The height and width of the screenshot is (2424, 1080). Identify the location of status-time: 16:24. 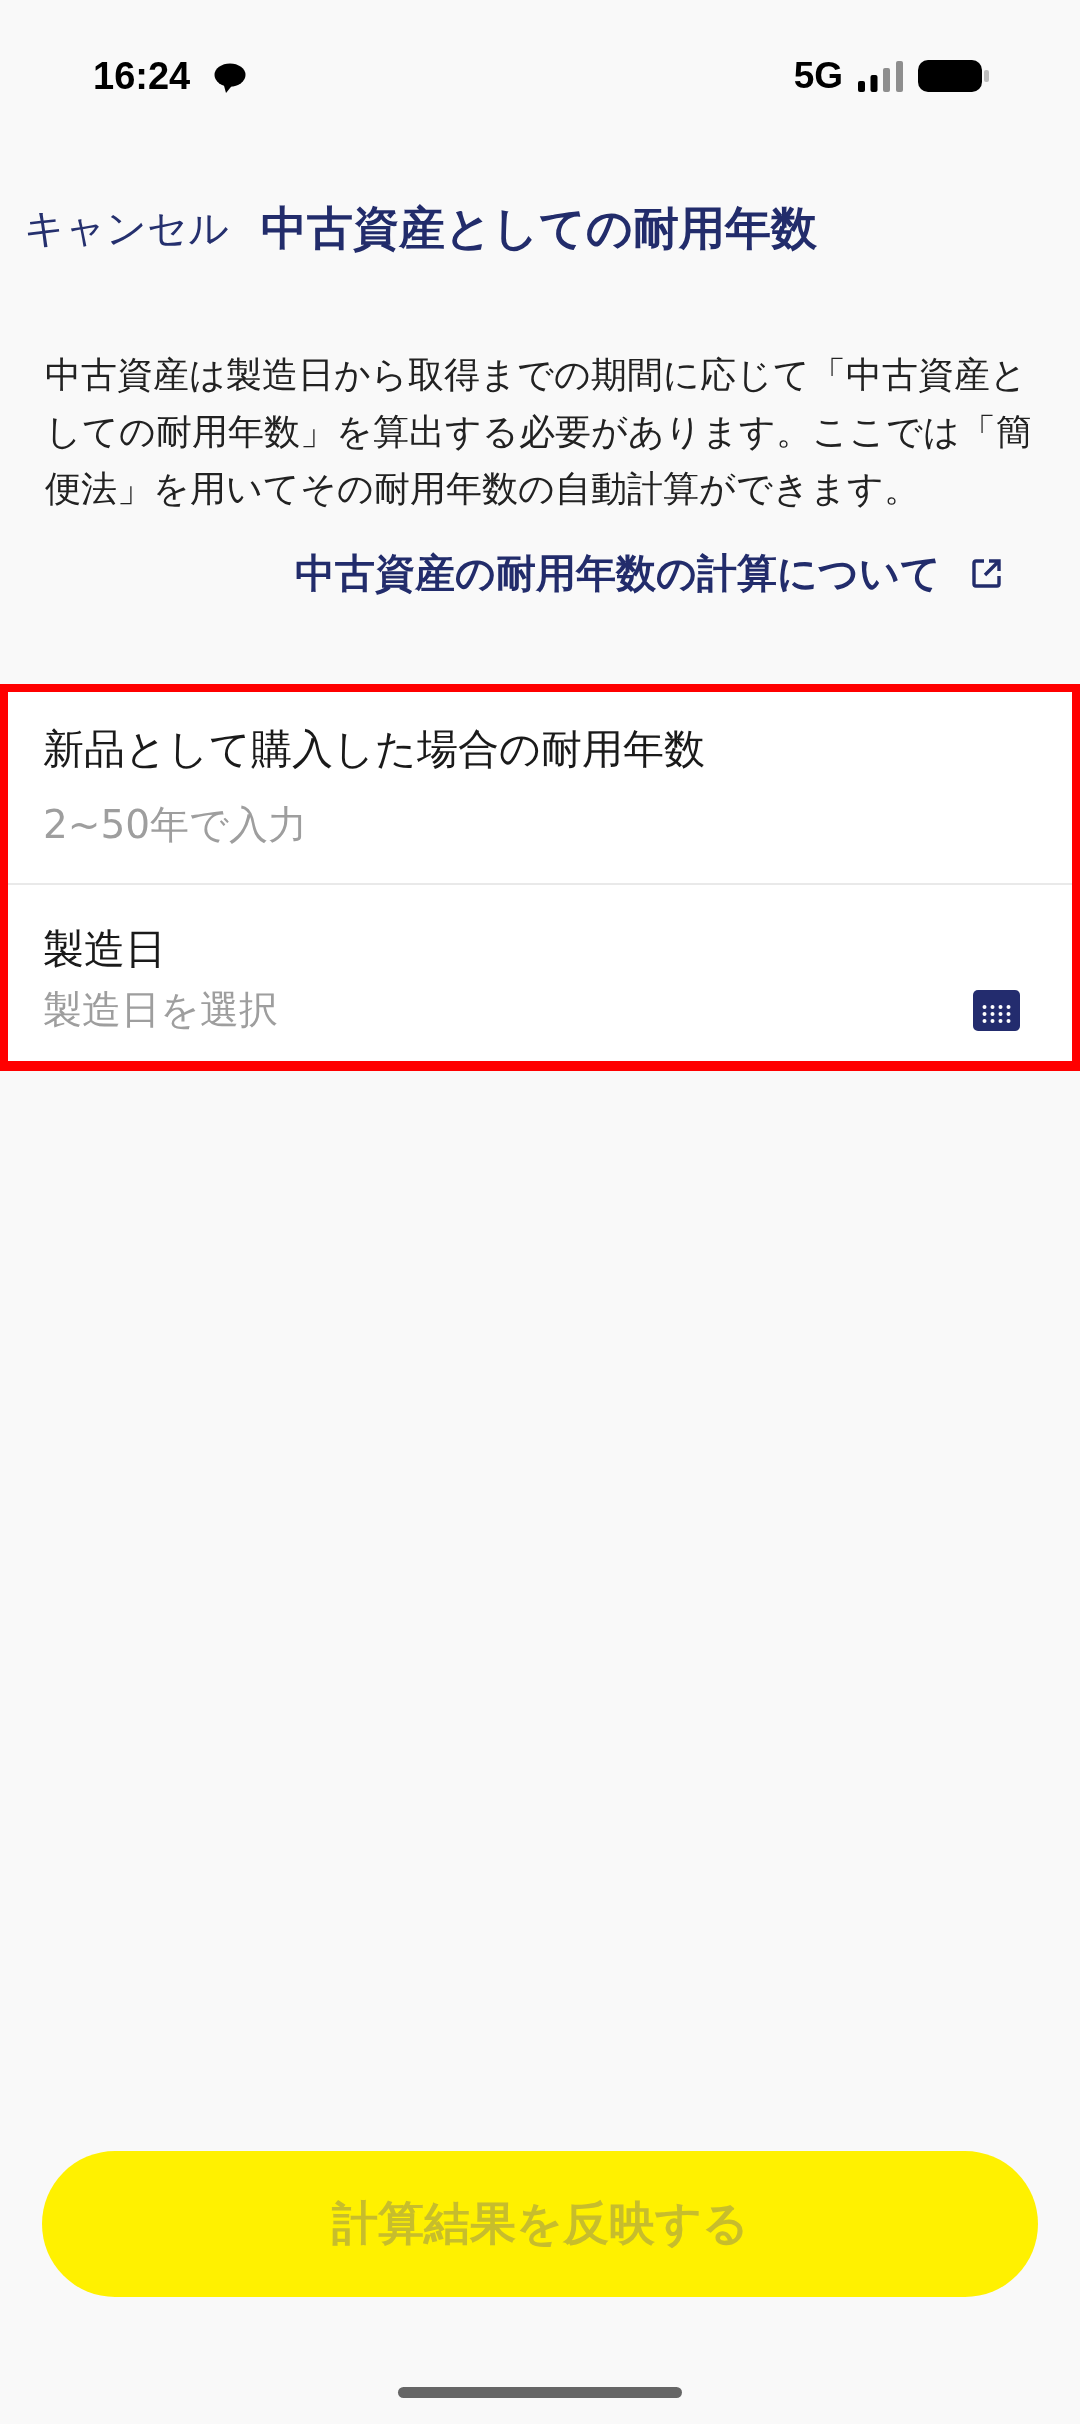
(142, 76).